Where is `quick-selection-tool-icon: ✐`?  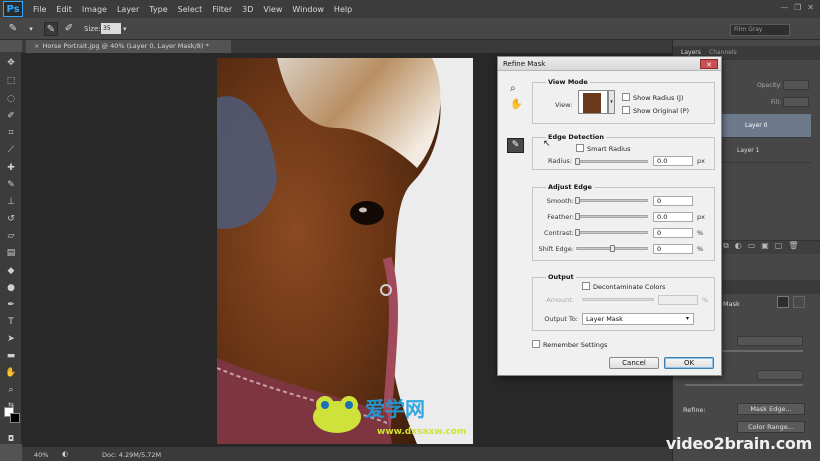 quick-selection-tool-icon: ✐ is located at coordinates (11, 116).